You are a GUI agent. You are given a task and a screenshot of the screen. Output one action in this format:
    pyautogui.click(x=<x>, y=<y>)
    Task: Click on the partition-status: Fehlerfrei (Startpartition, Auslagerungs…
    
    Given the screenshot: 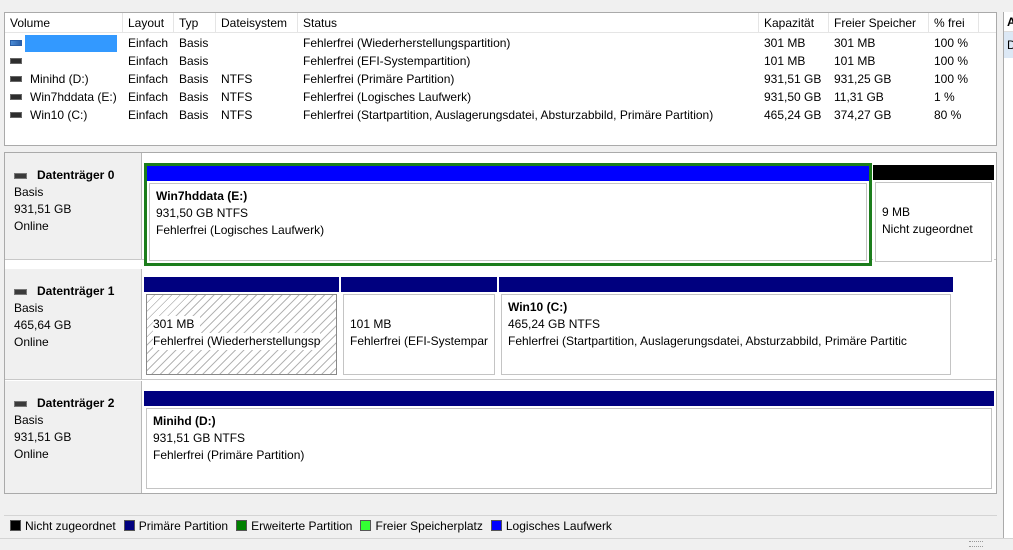 What is the action you would take?
    pyautogui.click(x=707, y=341)
    